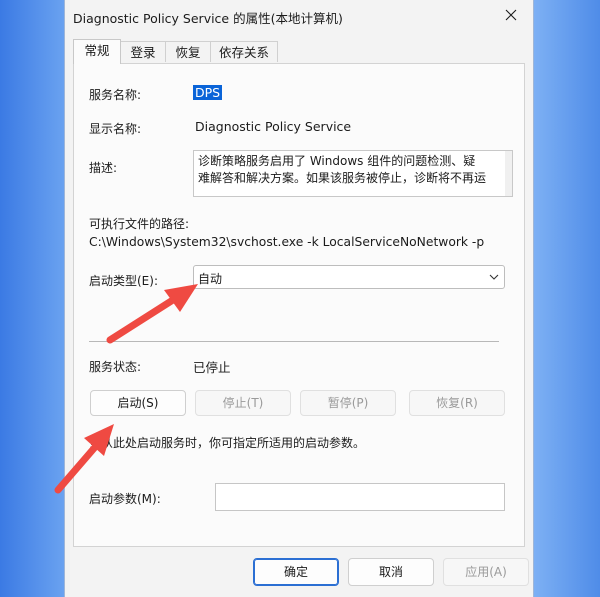 Image resolution: width=600 pixels, height=597 pixels. Describe the element at coordinates (126, 389) in the screenshot. I see `annotation-arrows` at that location.